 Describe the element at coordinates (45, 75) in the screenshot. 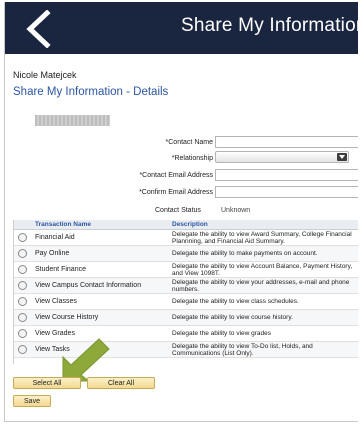

I see `user-name: Nicole Matejcek` at that location.